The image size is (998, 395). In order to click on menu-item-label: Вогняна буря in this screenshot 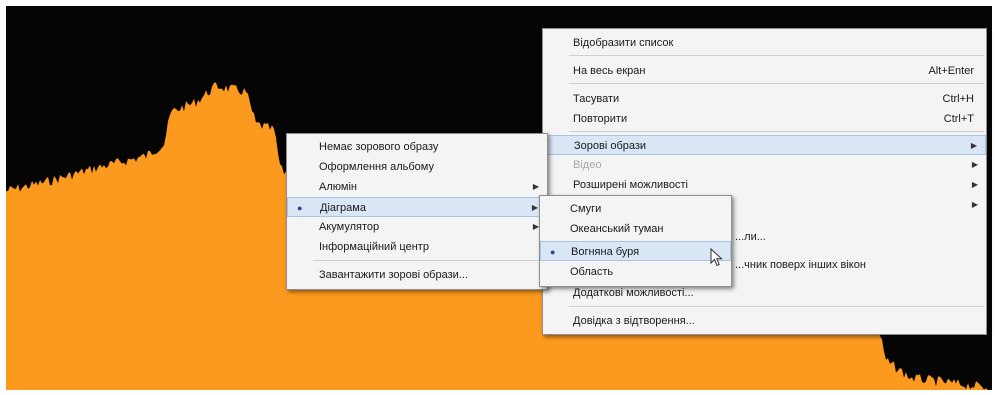, I will do `click(605, 252)`.